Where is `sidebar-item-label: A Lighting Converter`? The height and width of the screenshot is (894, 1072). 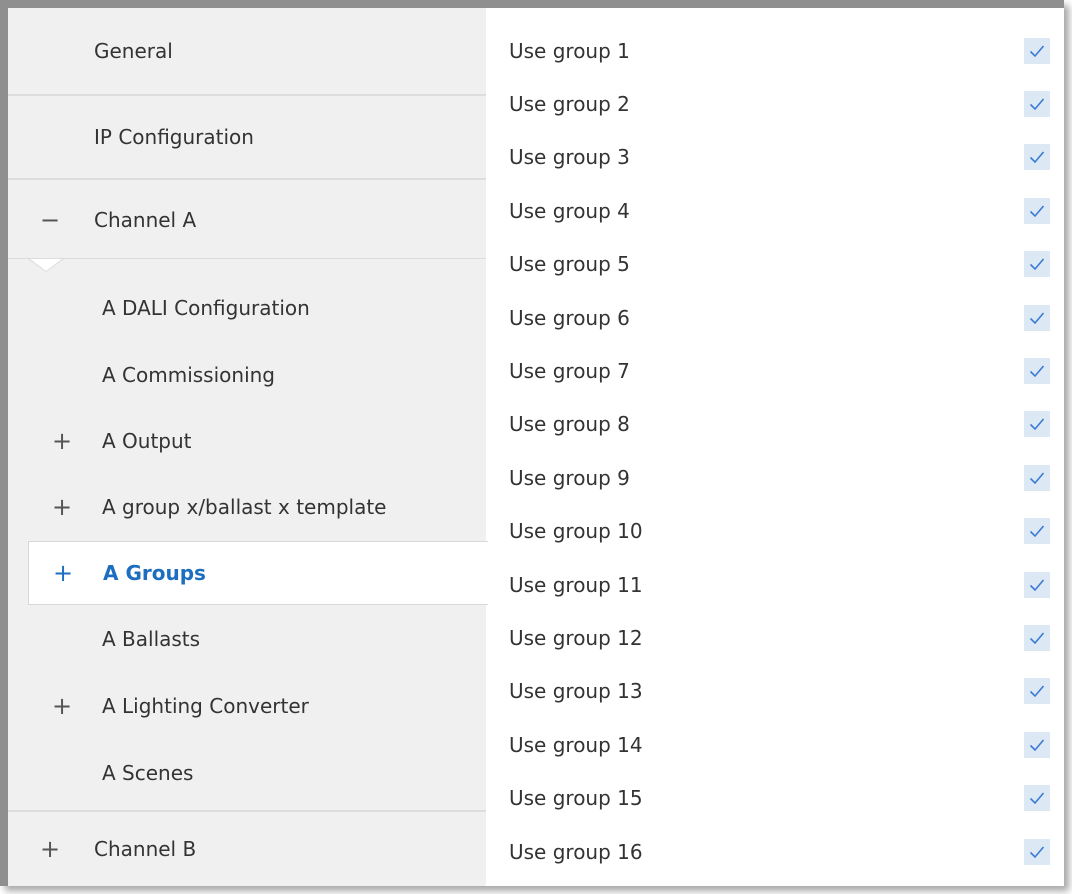 sidebar-item-label: A Lighting Converter is located at coordinates (205, 706).